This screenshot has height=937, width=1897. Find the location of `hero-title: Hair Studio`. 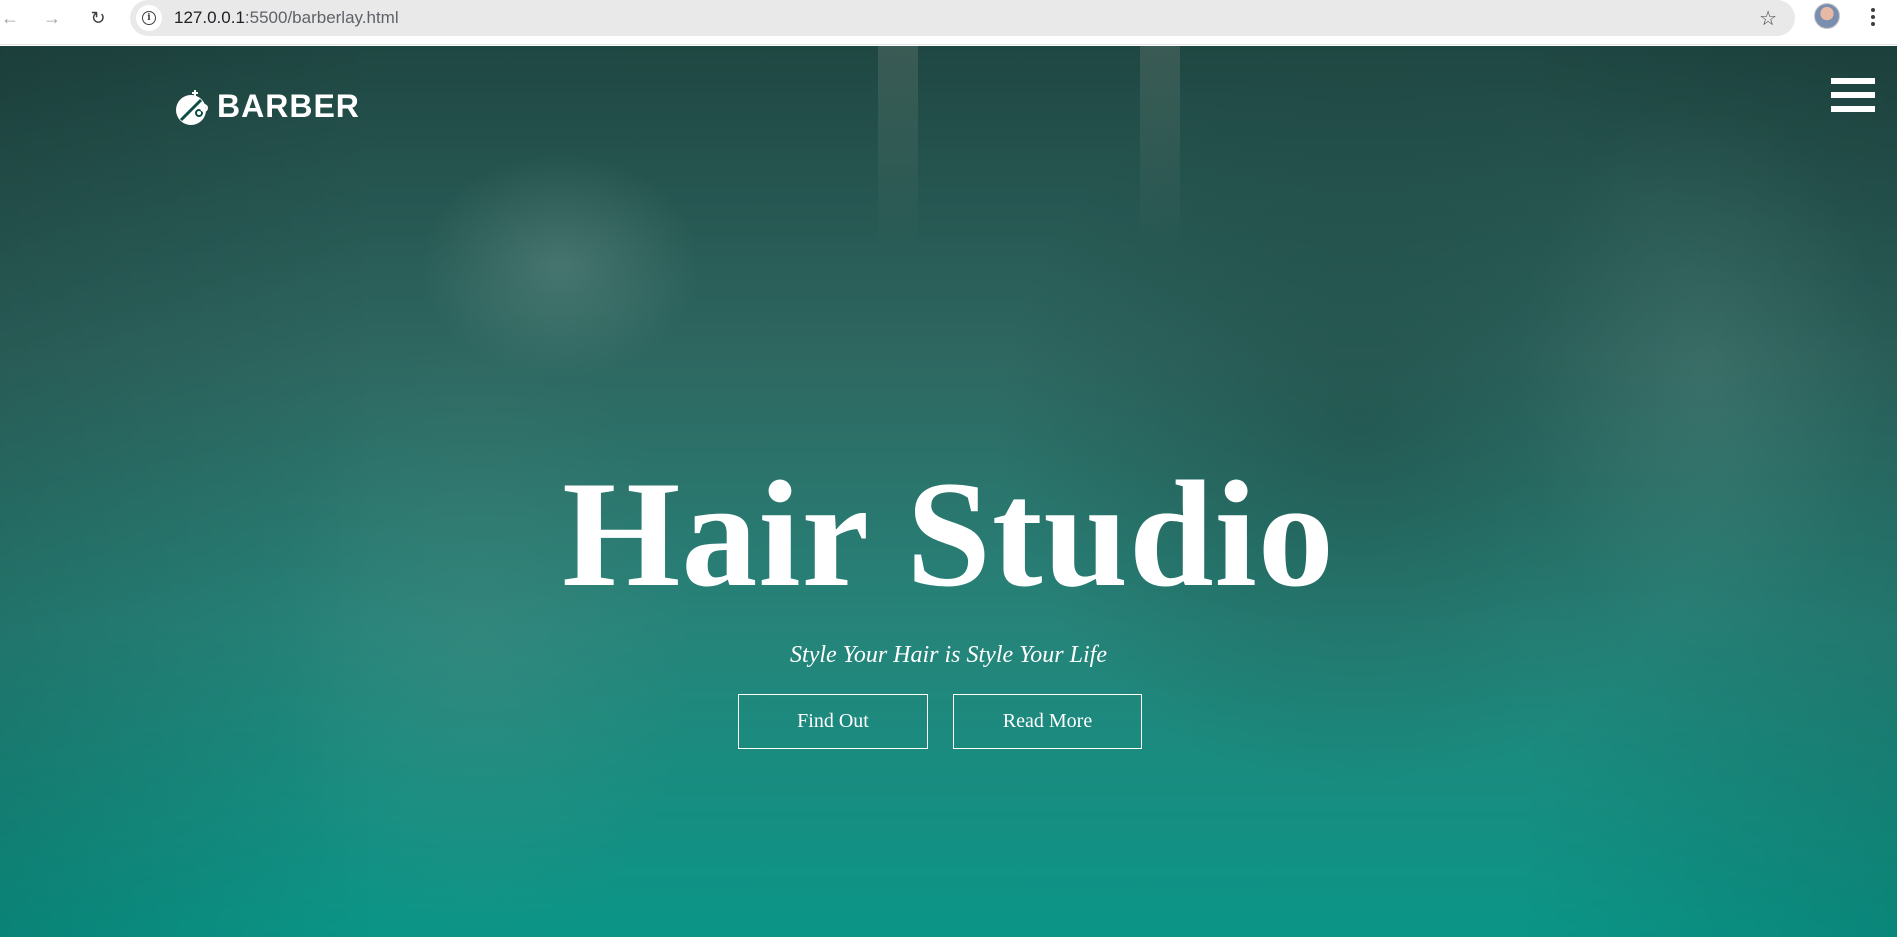

hero-title: Hair Studio is located at coordinates (948, 534).